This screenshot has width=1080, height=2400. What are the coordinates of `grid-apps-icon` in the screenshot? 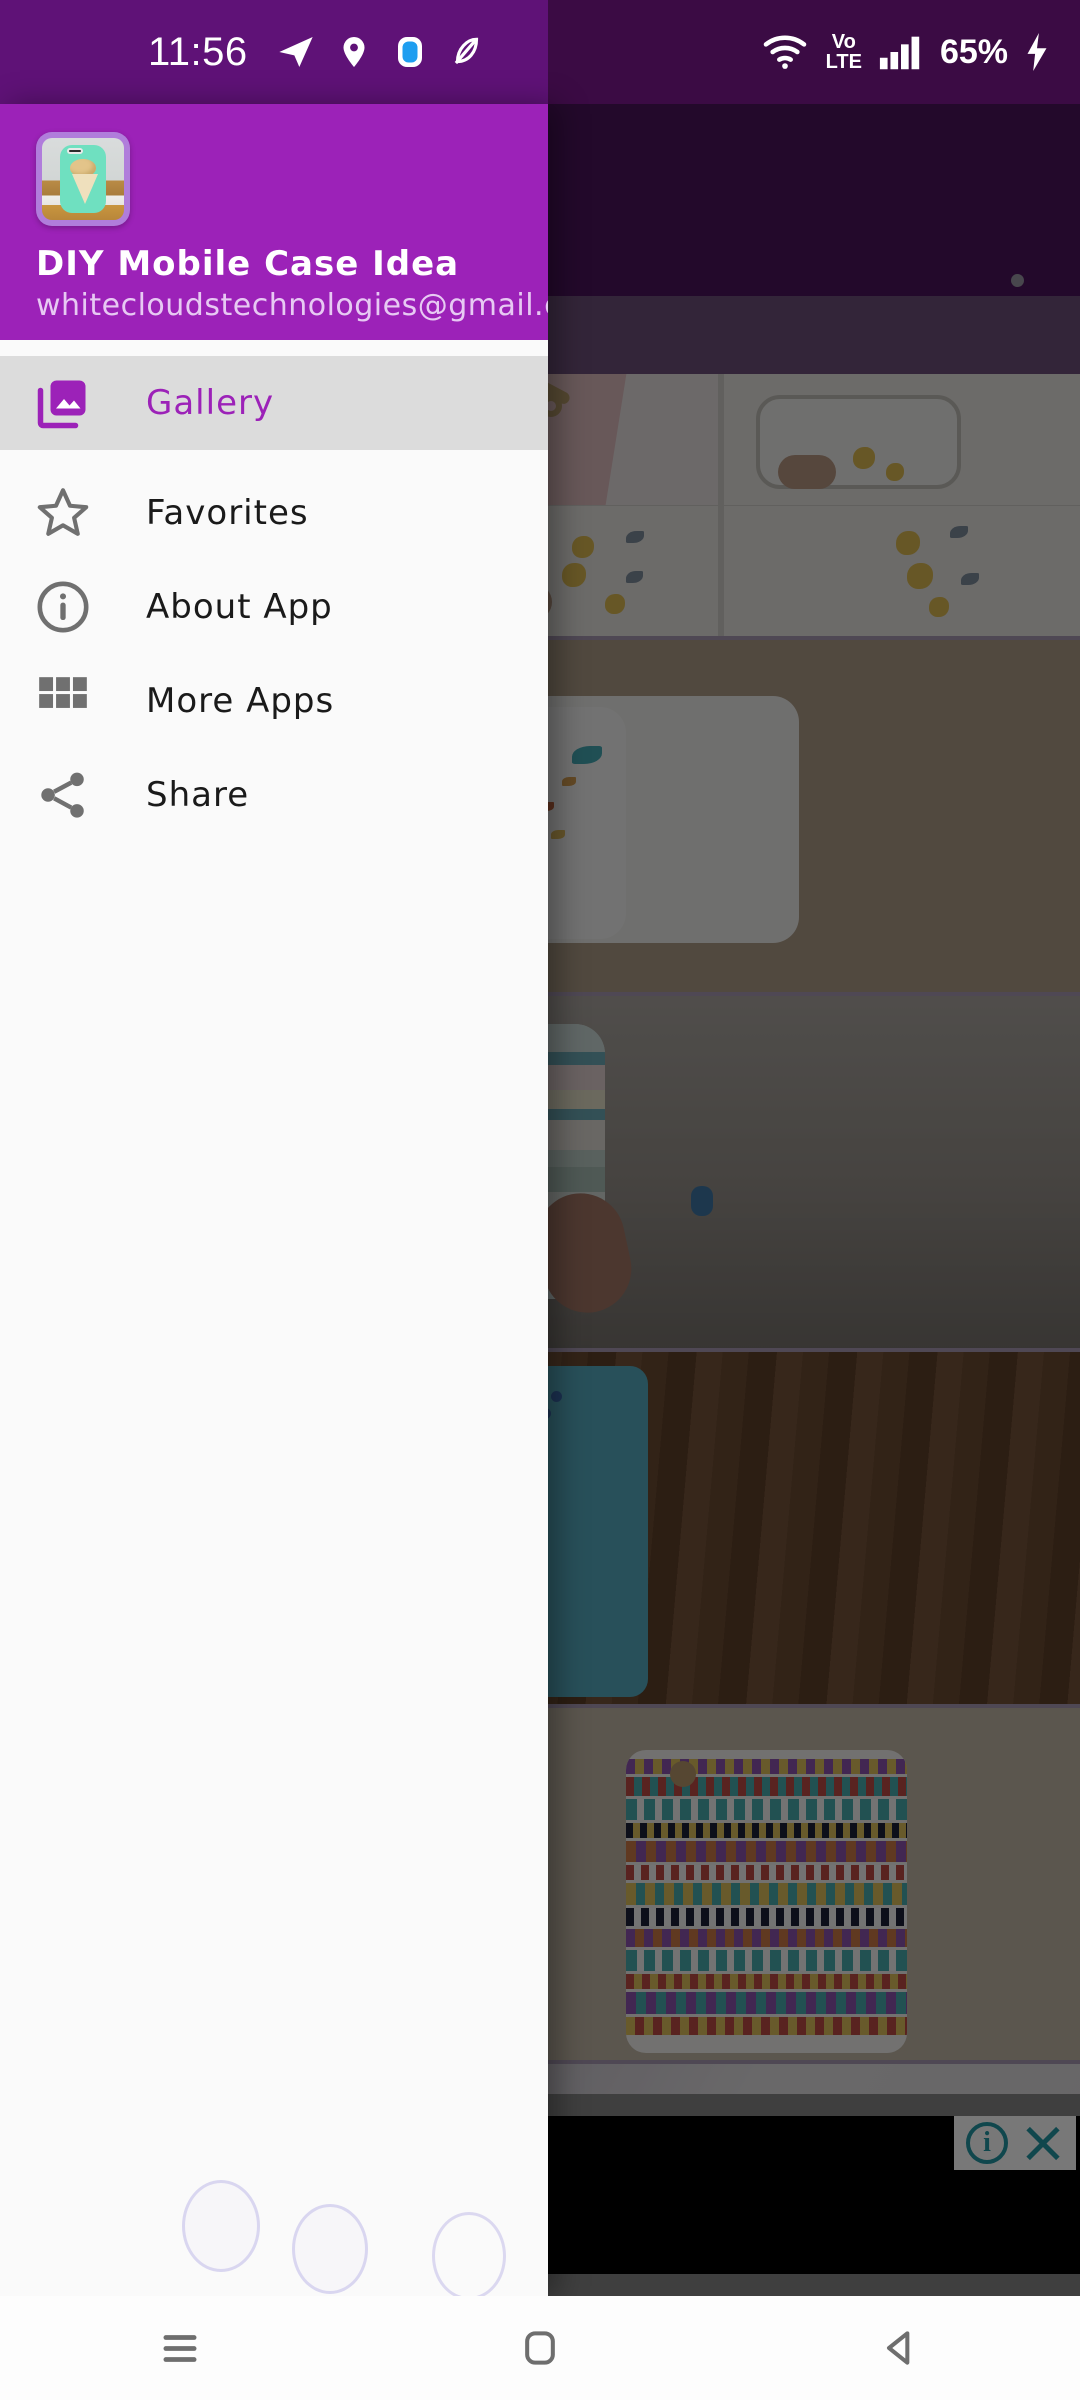 It's located at (63, 701).